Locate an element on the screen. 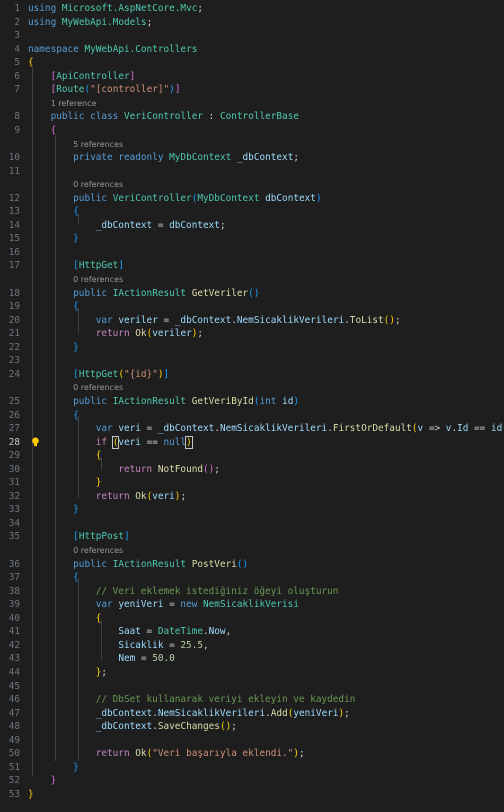 The width and height of the screenshot is (504, 812). code-line: 28 if (veri == null) is located at coordinates (252, 442).